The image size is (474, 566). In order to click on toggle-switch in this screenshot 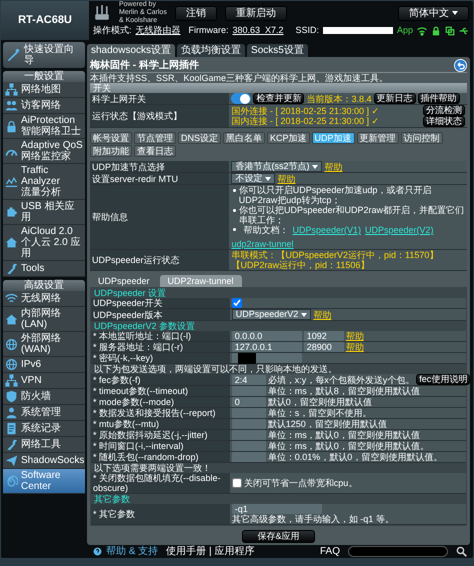, I will do `click(241, 98)`.